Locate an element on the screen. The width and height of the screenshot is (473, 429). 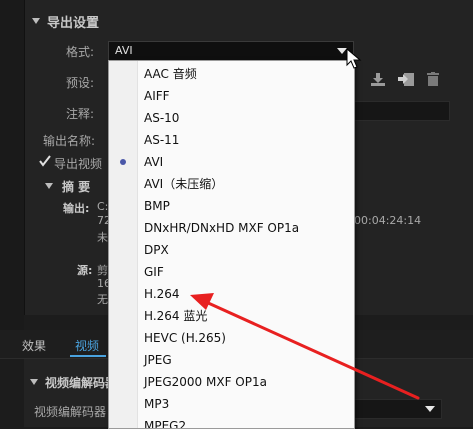
annotation-arrow-icon is located at coordinates (305, 346).